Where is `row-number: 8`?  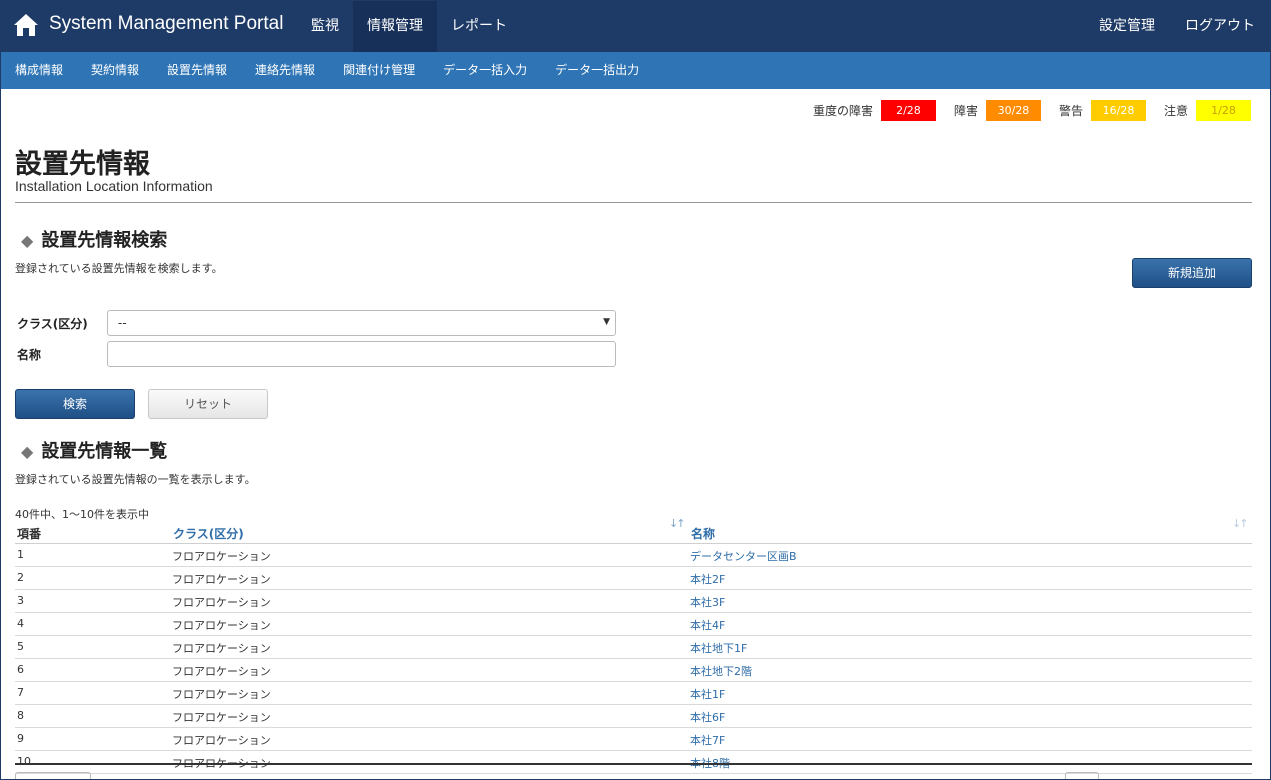 row-number: 8 is located at coordinates (20, 715).